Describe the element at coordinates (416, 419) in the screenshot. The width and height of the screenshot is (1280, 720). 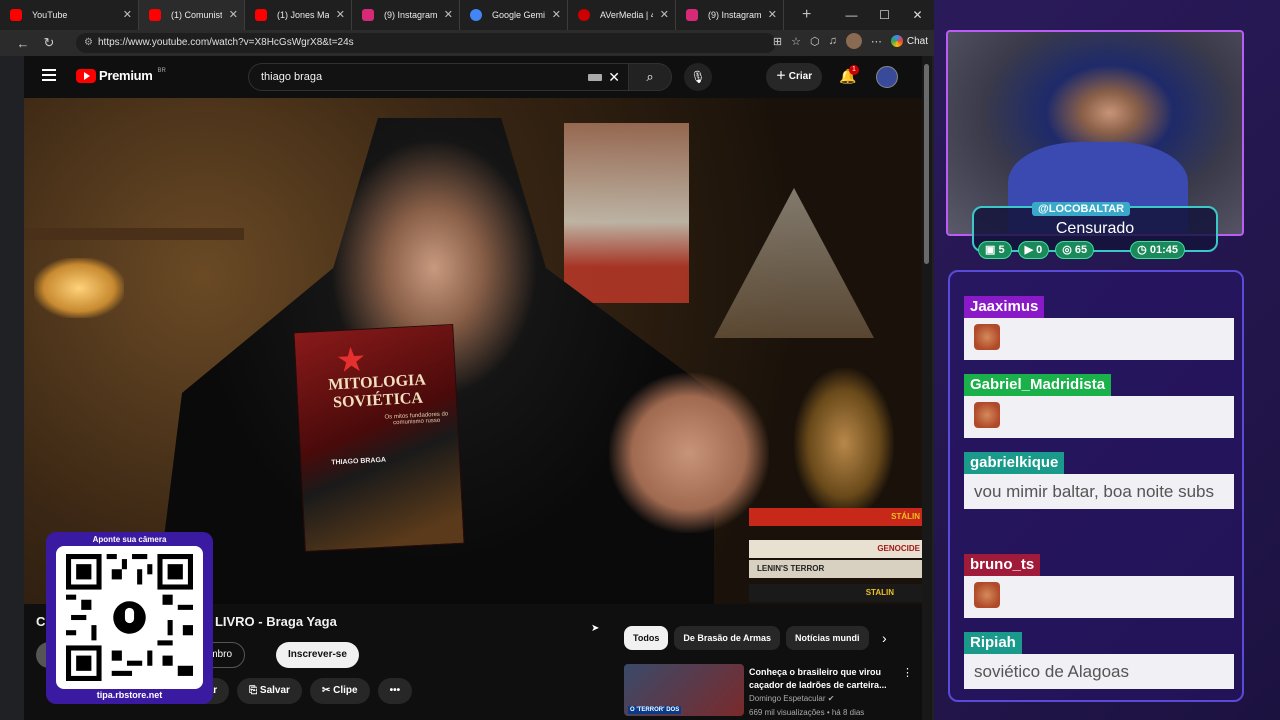
I see `book-subtitle: Os mitos fundadores do comunismo russo` at that location.